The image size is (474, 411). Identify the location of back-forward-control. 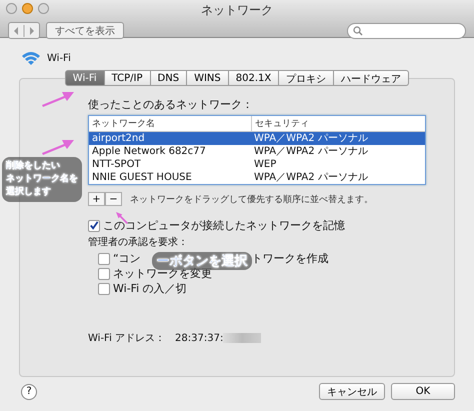
(24, 30).